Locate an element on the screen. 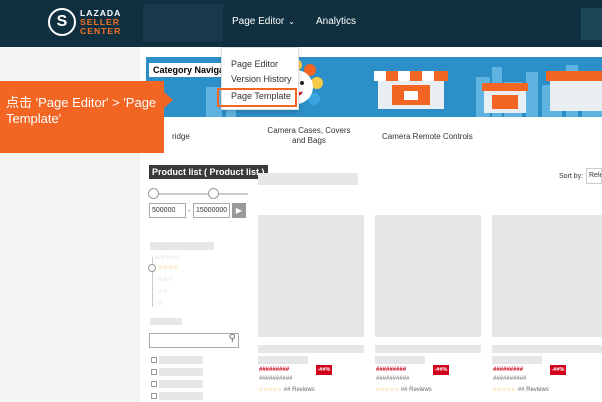  product-list-title: Product list ( Product list ) is located at coordinates (208, 172).